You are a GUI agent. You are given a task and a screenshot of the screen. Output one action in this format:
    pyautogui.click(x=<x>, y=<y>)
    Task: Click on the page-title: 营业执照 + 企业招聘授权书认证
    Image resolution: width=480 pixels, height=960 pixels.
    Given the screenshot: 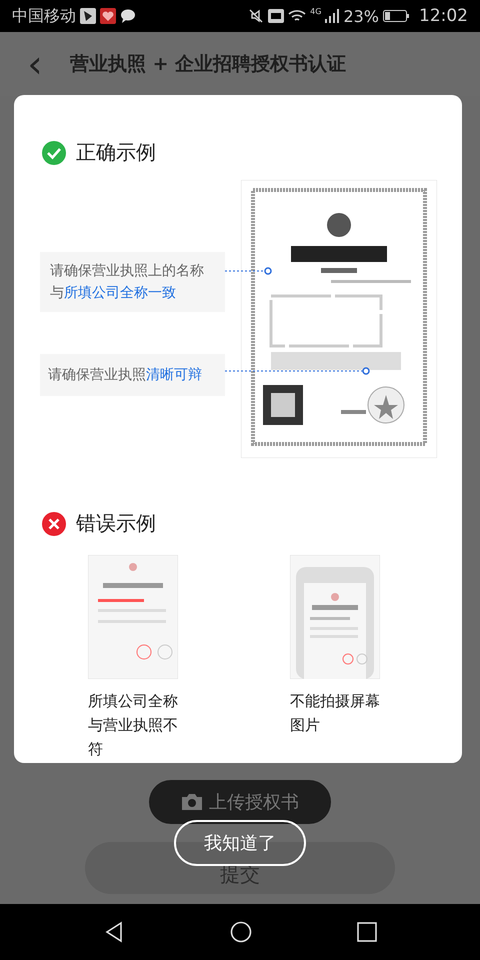 What is the action you would take?
    pyautogui.click(x=208, y=64)
    